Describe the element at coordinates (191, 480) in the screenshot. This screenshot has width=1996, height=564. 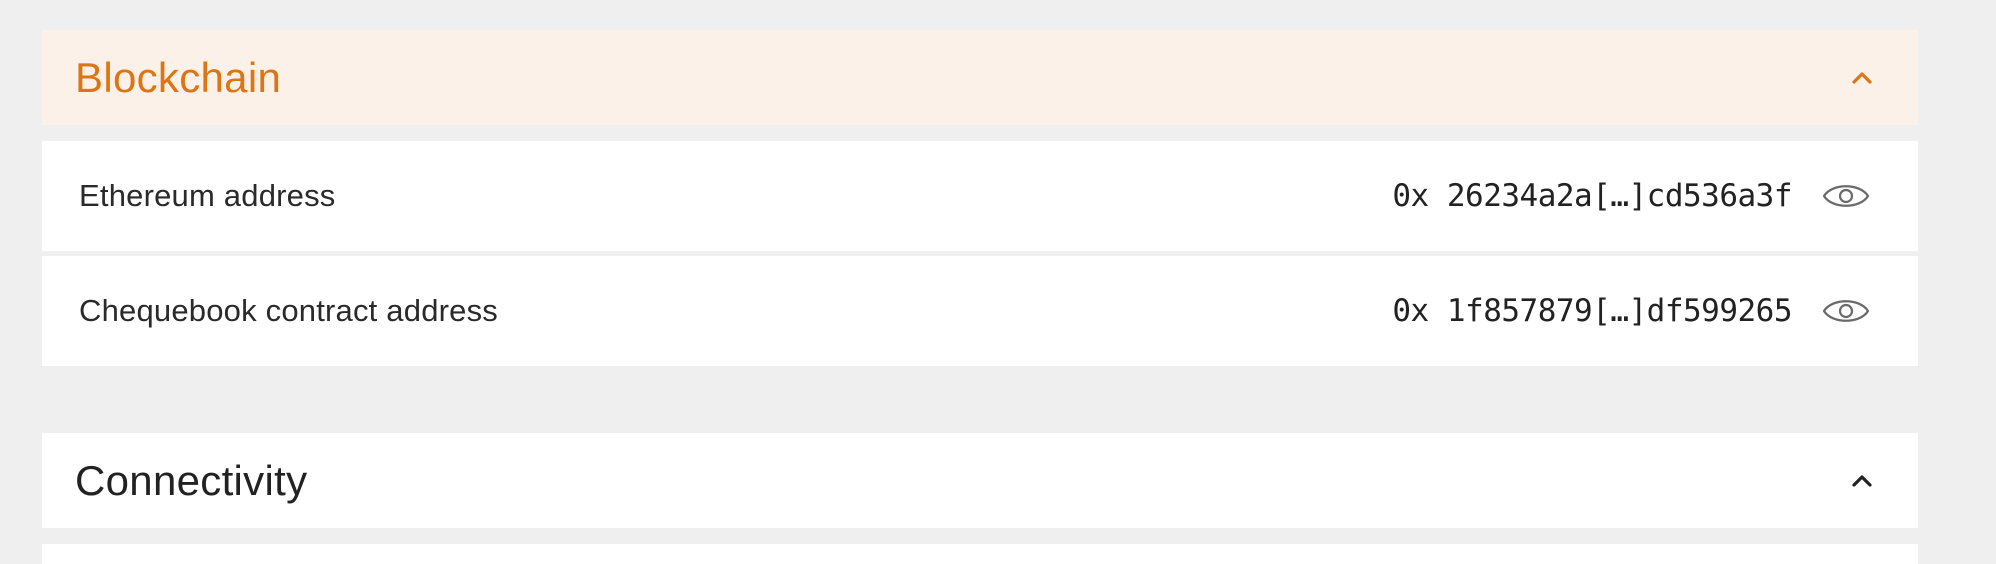
I see `connectivity-section-title: Connectivity` at that location.